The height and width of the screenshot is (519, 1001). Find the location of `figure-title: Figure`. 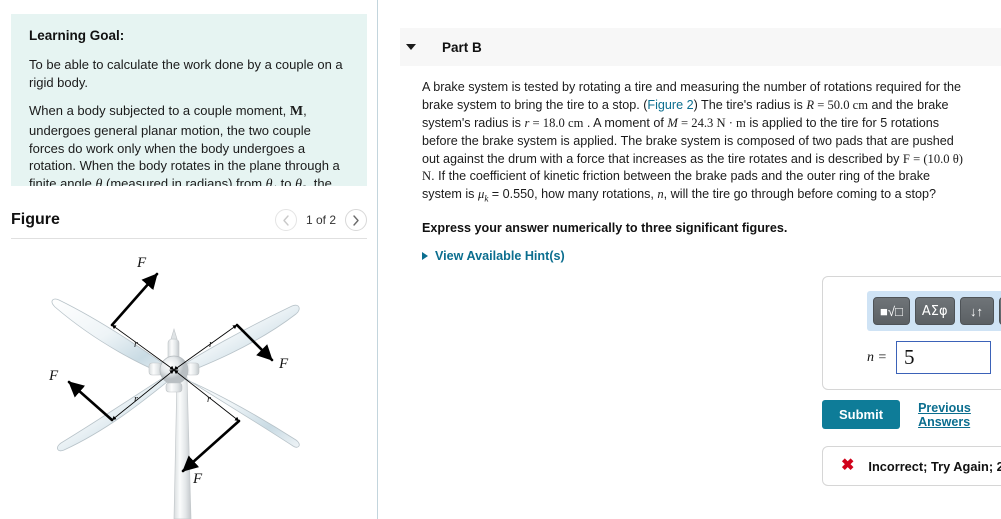

figure-title: Figure is located at coordinates (35, 219).